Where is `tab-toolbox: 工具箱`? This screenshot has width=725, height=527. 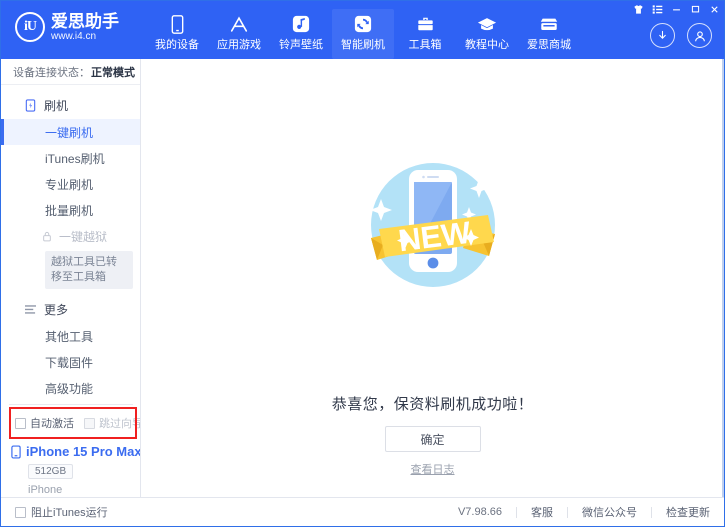 tab-toolbox: 工具箱 is located at coordinates (425, 34).